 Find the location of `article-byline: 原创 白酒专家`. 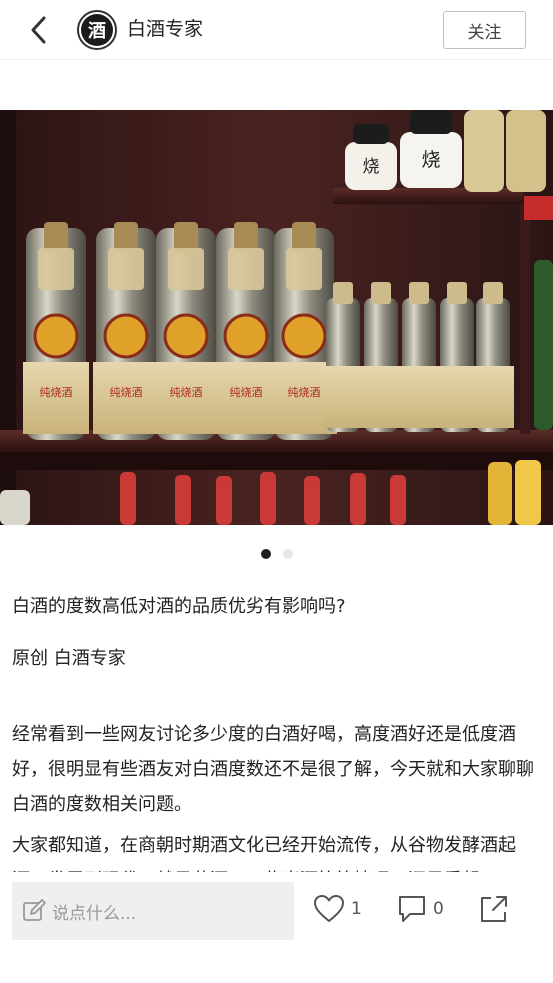

article-byline: 原创 白酒专家 is located at coordinates (69, 658).